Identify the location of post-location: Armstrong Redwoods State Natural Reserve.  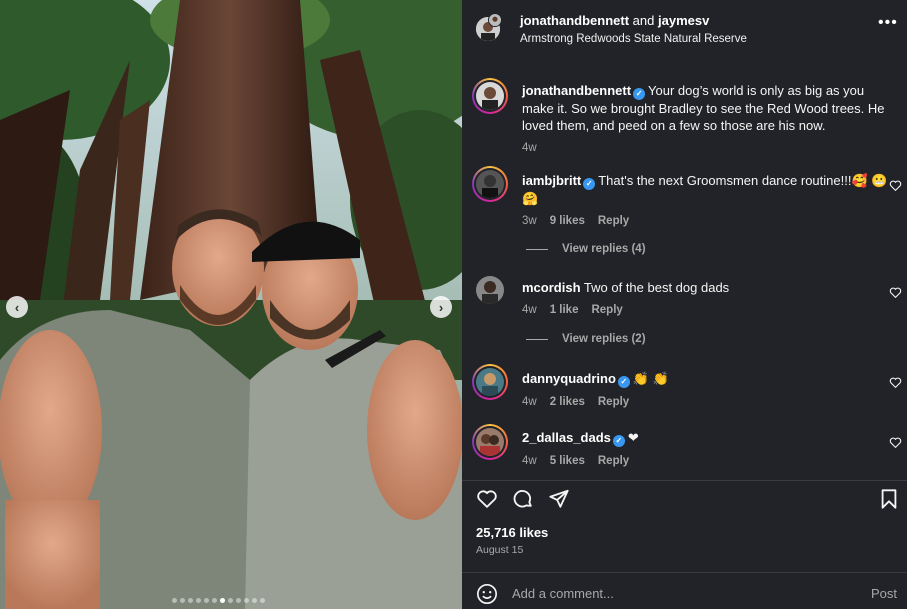
(633, 39).